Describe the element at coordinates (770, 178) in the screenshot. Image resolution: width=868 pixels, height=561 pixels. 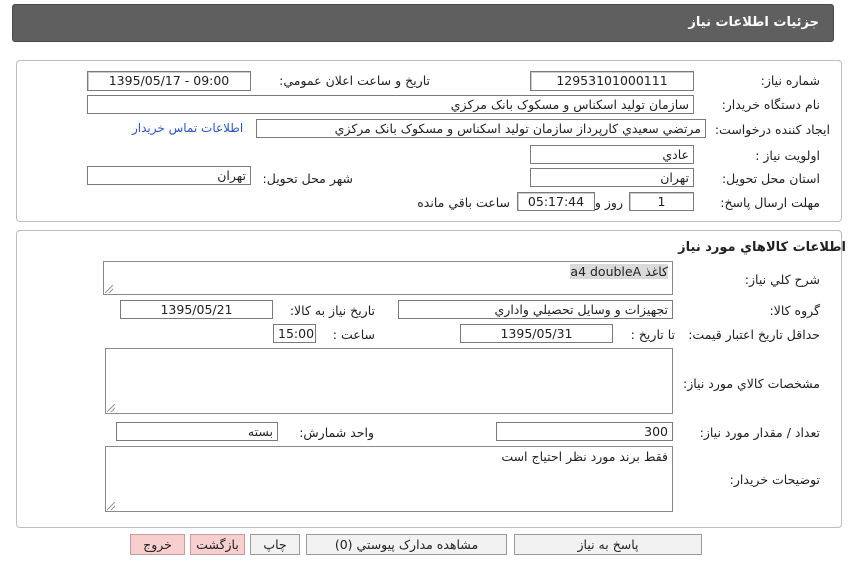
I see `province-label: استان محل تحويل:` at that location.